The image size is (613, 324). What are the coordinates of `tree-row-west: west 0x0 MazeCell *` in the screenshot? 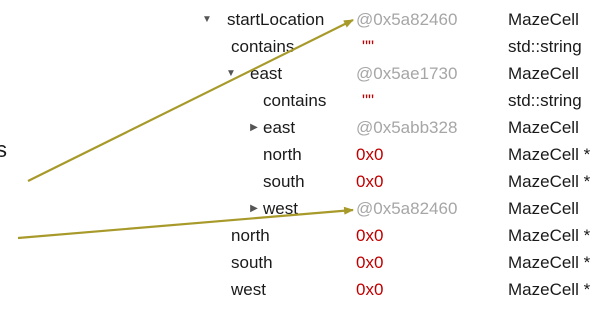 It's located at (306, 291).